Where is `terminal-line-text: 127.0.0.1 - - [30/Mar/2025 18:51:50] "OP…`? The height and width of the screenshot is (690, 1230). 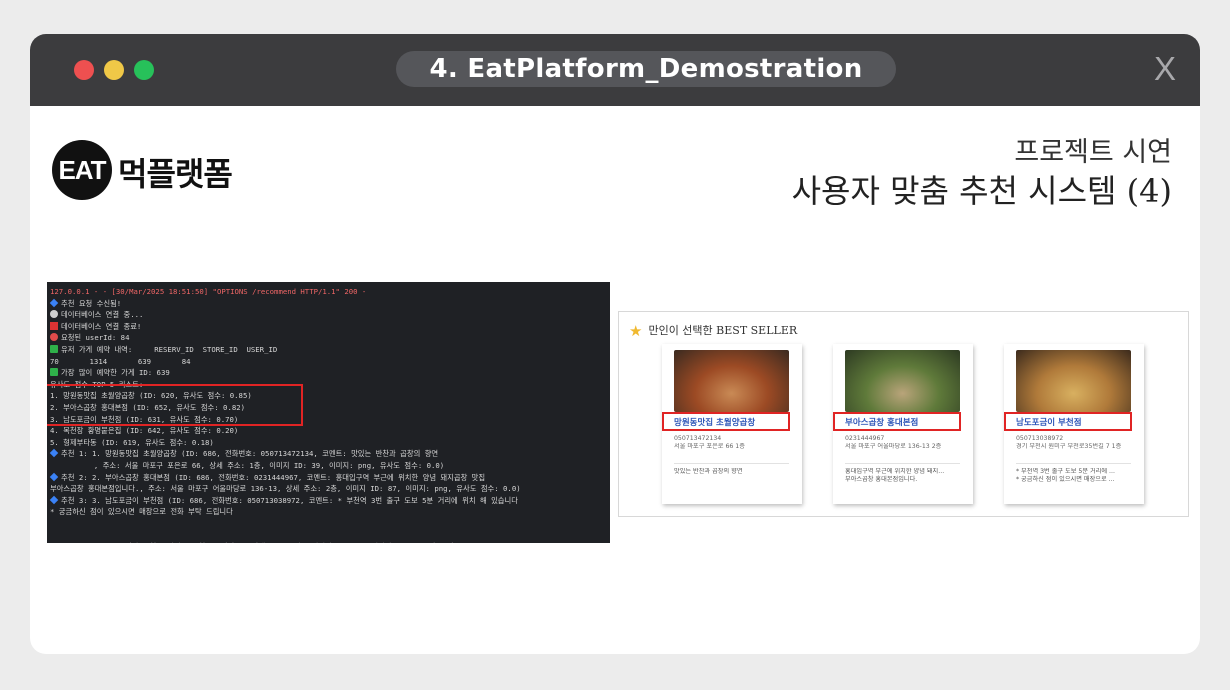
terminal-line-text: 127.0.0.1 - - [30/Mar/2025 18:51:50] "OP… is located at coordinates (208, 291).